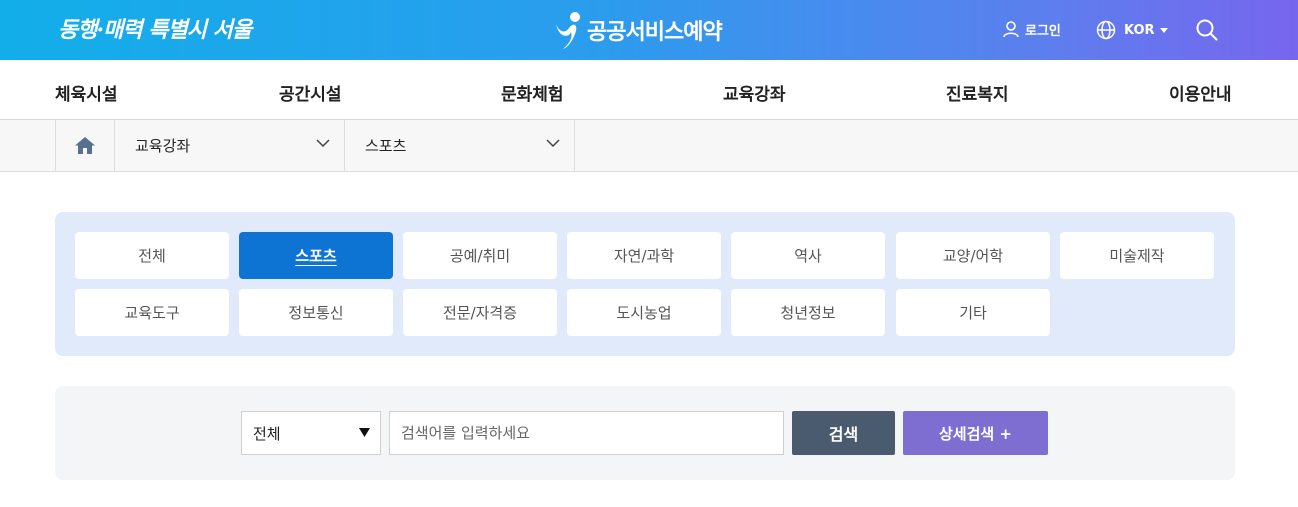 This screenshot has height=507, width=1298. I want to click on home-icon, so click(85, 145).